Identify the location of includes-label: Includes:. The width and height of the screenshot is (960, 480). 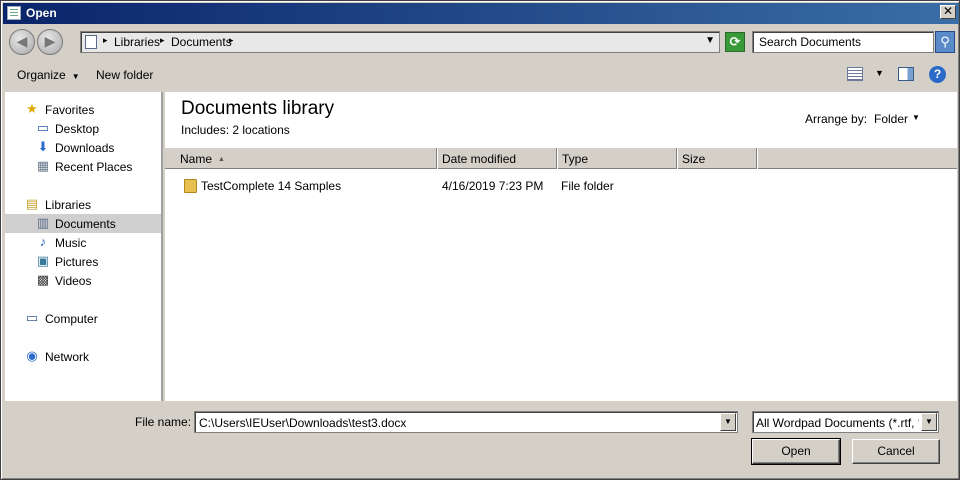
(205, 130).